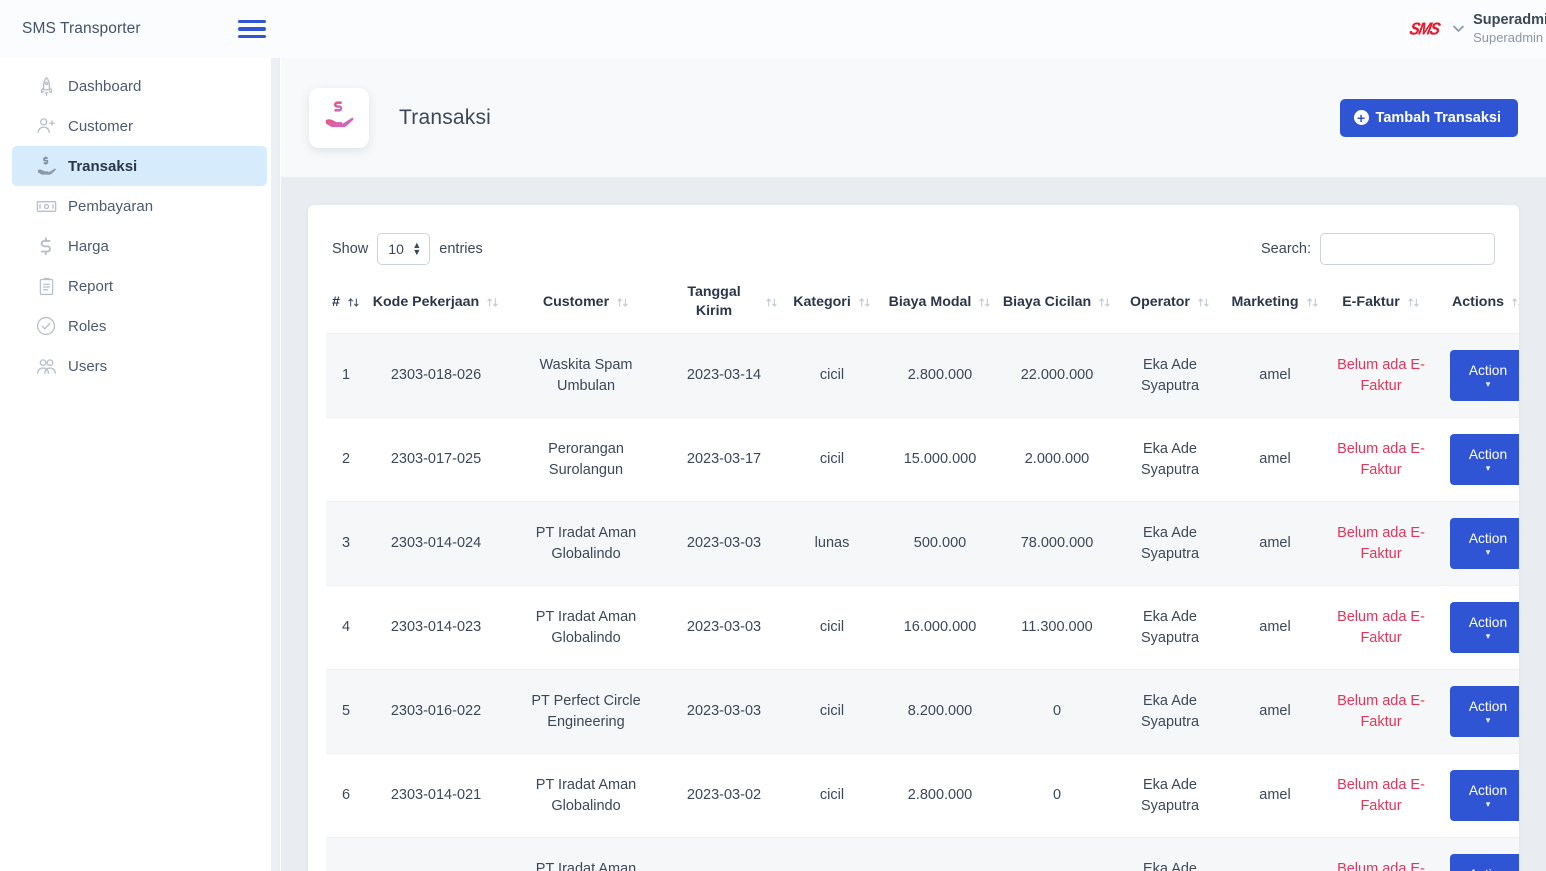 Image resolution: width=1546 pixels, height=871 pixels. What do you see at coordinates (940, 544) in the screenshot?
I see `cell-biaya-modal: 500.000` at bounding box center [940, 544].